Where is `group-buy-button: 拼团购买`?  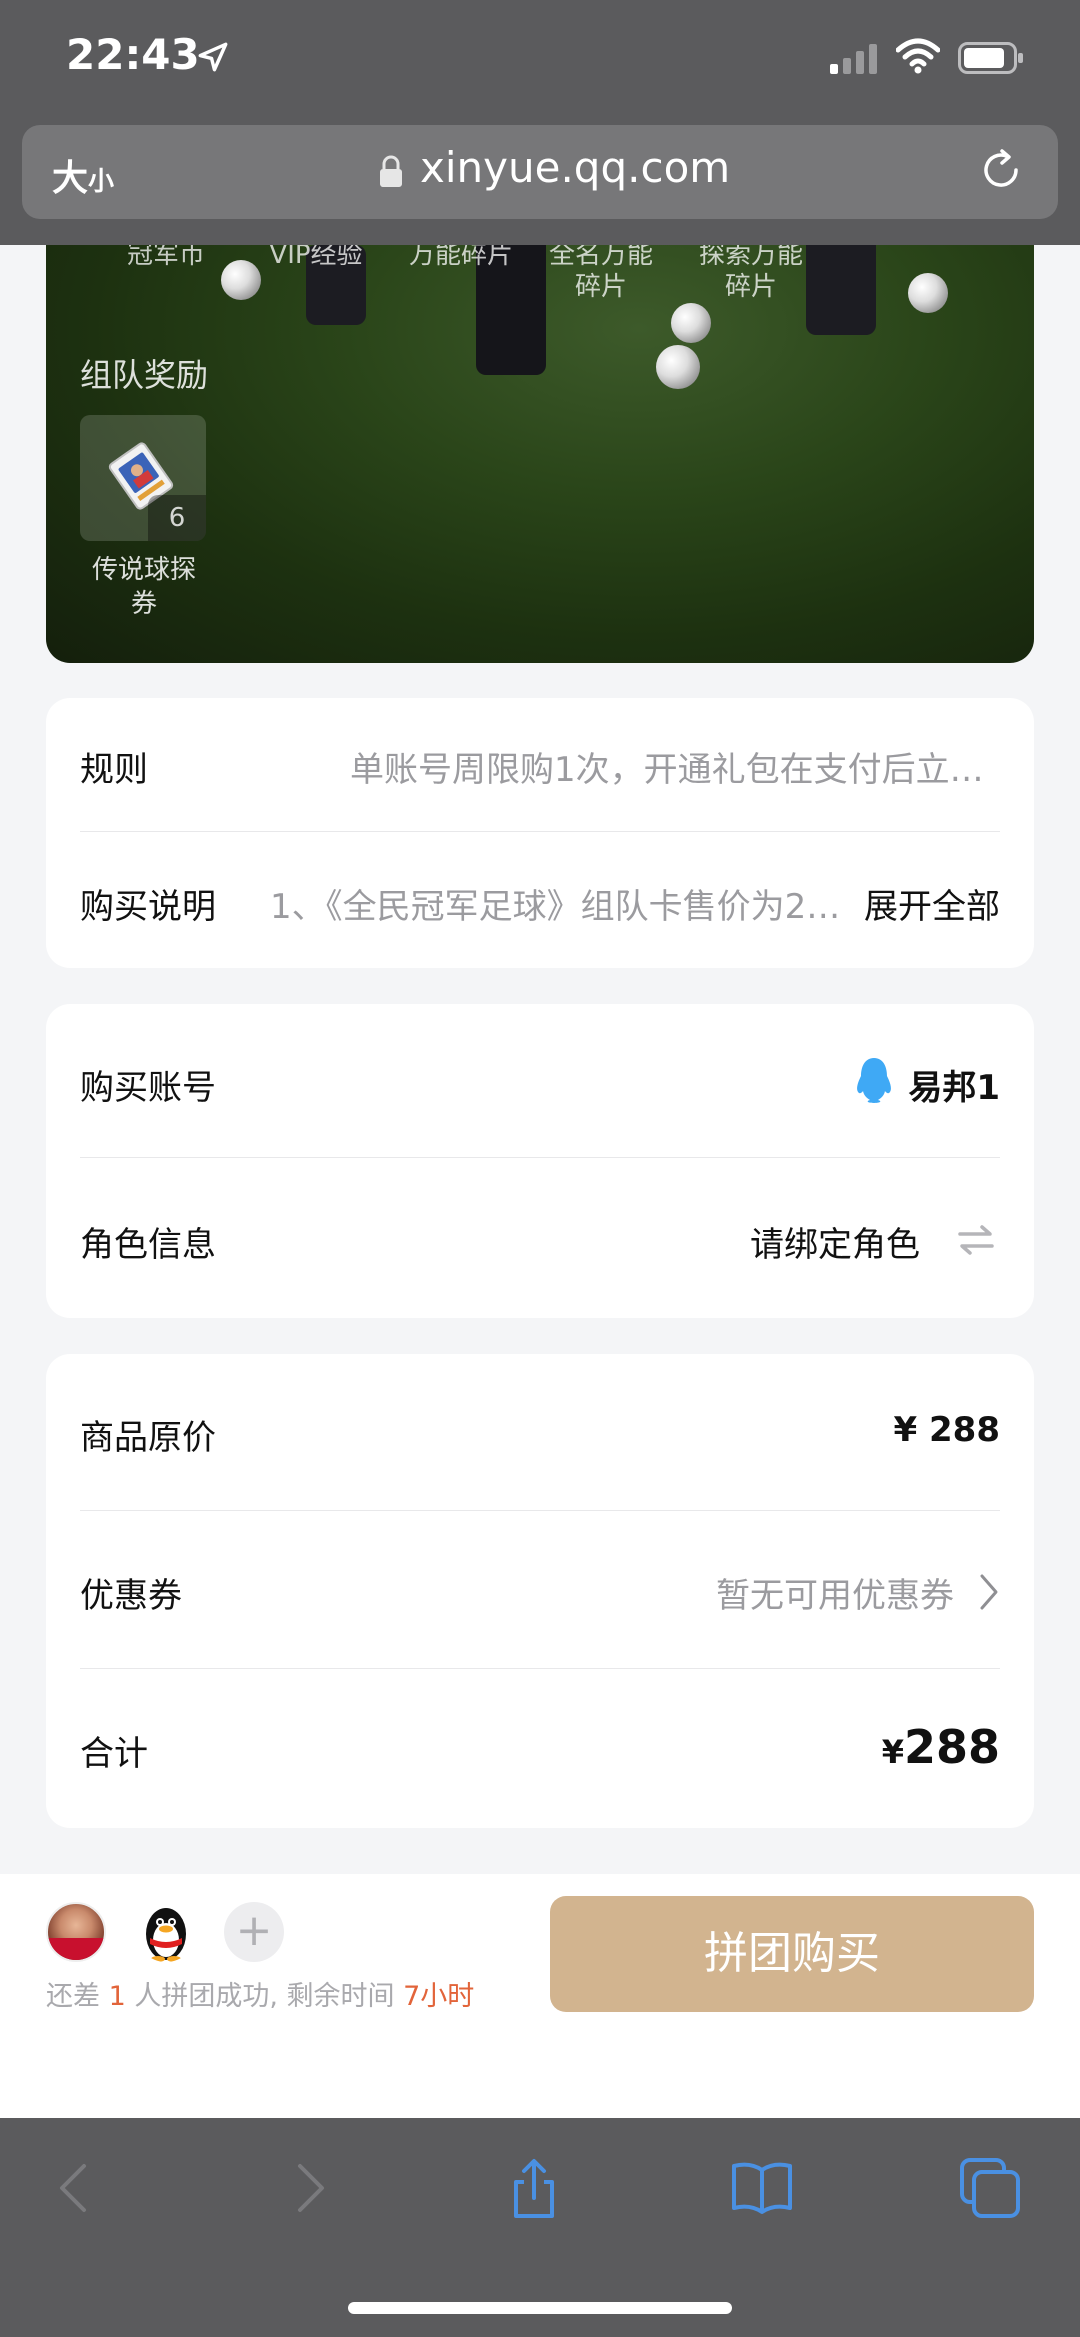
group-buy-button: 拼团购买 is located at coordinates (792, 1954).